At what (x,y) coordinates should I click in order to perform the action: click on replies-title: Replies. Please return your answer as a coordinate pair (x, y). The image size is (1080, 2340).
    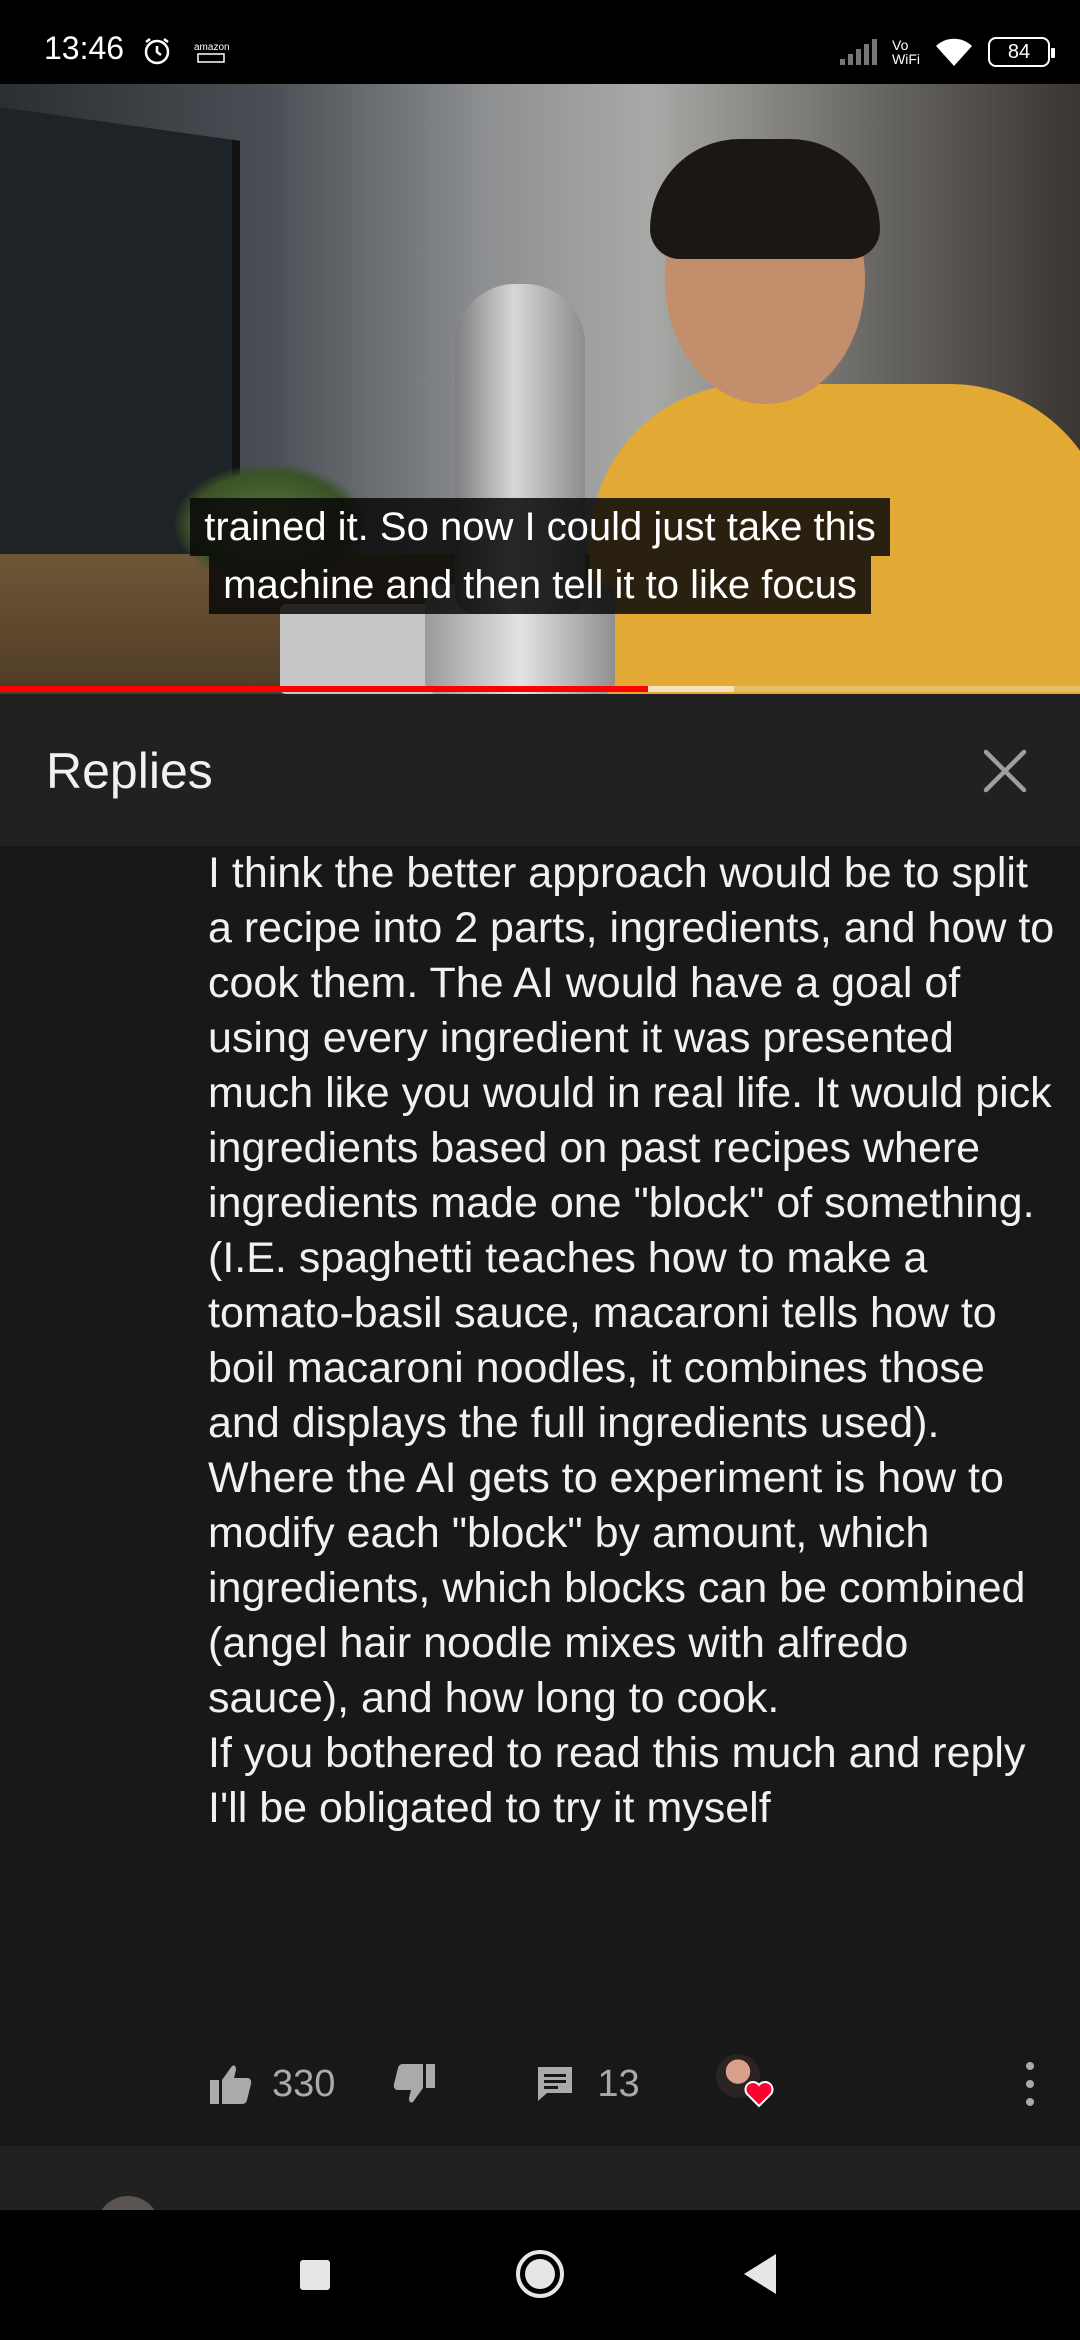
    Looking at the image, I should click on (129, 771).